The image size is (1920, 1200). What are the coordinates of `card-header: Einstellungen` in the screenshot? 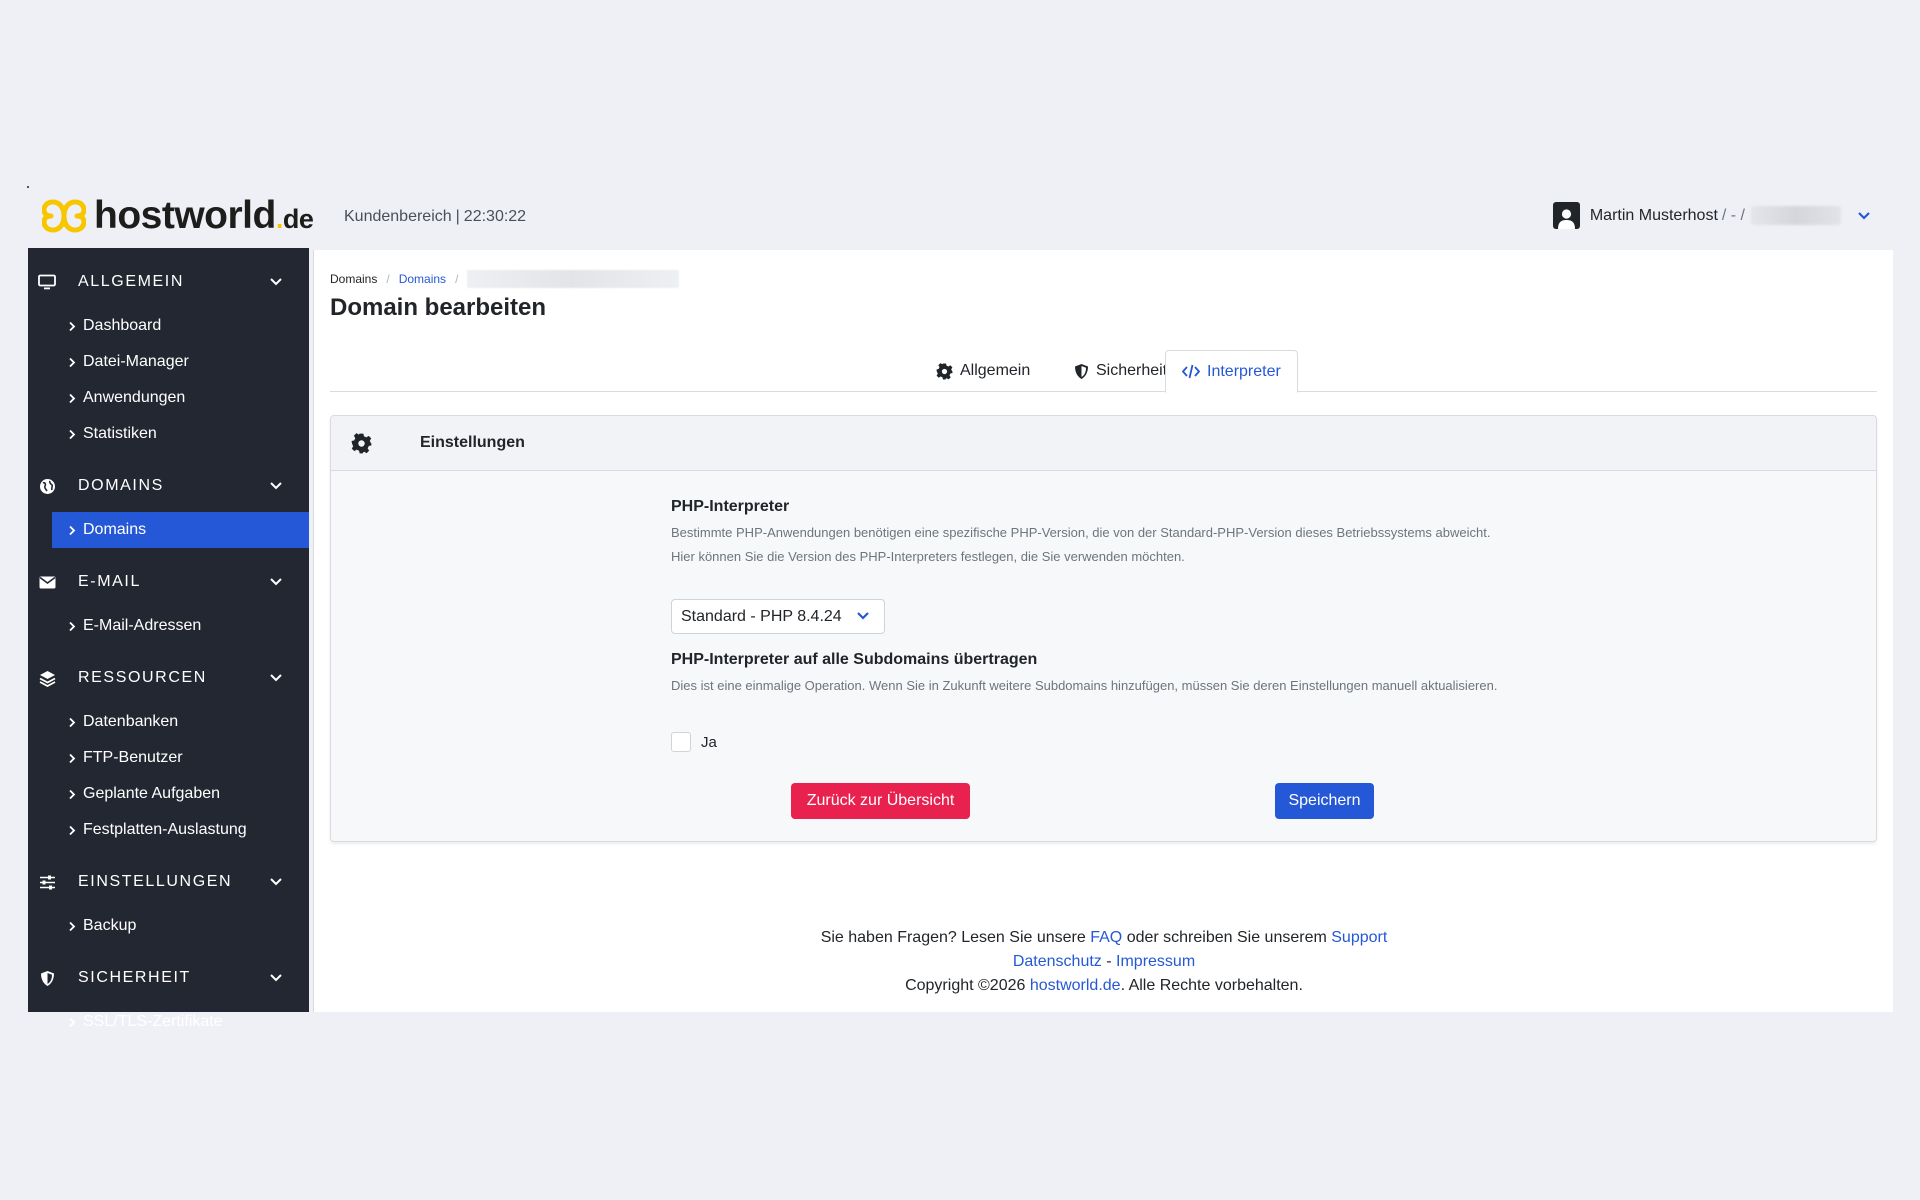 It's located at (1103, 443).